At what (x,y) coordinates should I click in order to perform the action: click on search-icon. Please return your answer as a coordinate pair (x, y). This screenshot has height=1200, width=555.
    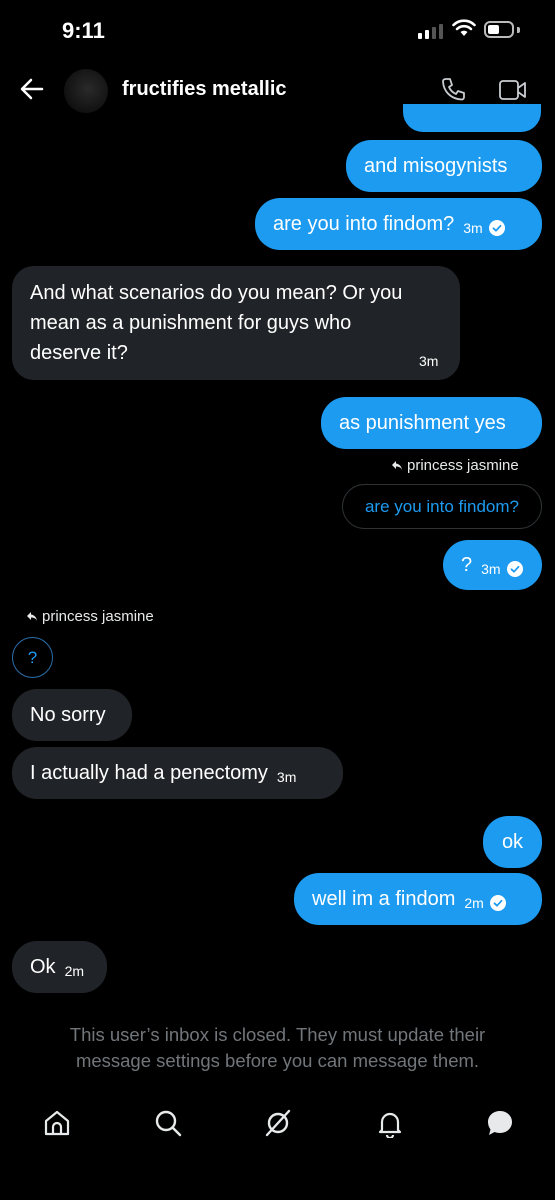
    Looking at the image, I should click on (168, 1123).